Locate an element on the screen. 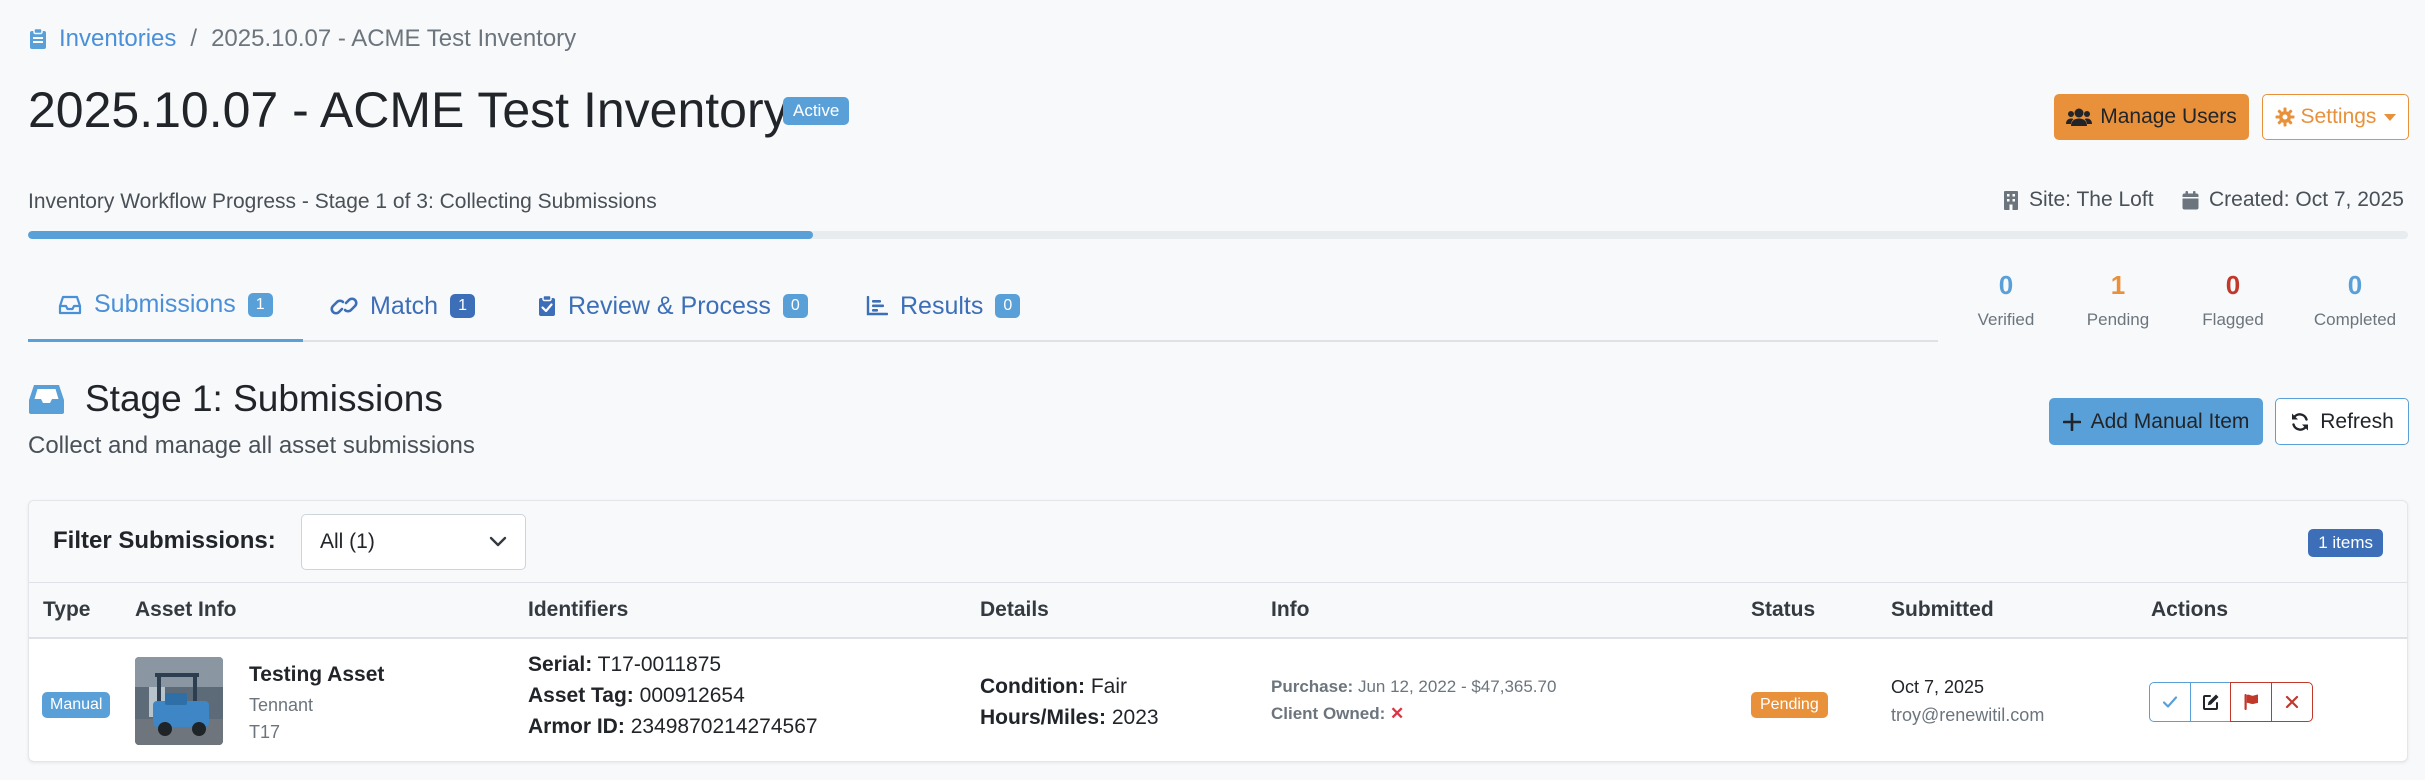  manage-users-label: Manage Users is located at coordinates (2168, 116).